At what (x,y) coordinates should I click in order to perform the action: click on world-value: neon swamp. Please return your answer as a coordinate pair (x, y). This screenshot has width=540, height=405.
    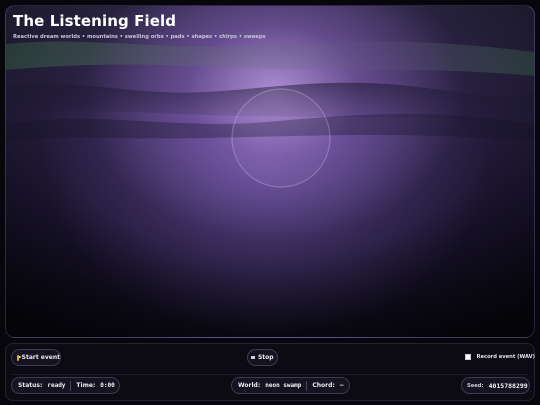
    Looking at the image, I should click on (283, 385).